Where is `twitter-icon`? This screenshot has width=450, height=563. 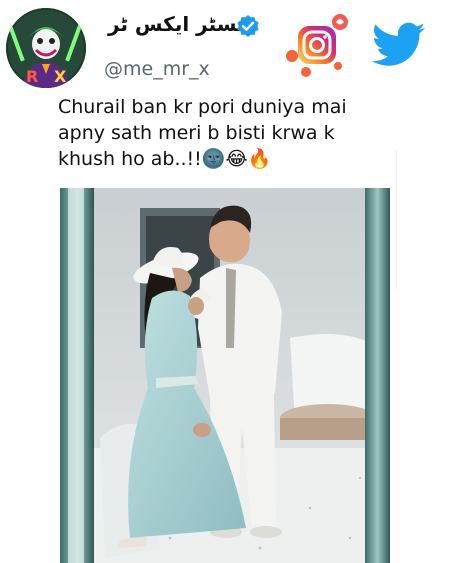 twitter-icon is located at coordinates (399, 45).